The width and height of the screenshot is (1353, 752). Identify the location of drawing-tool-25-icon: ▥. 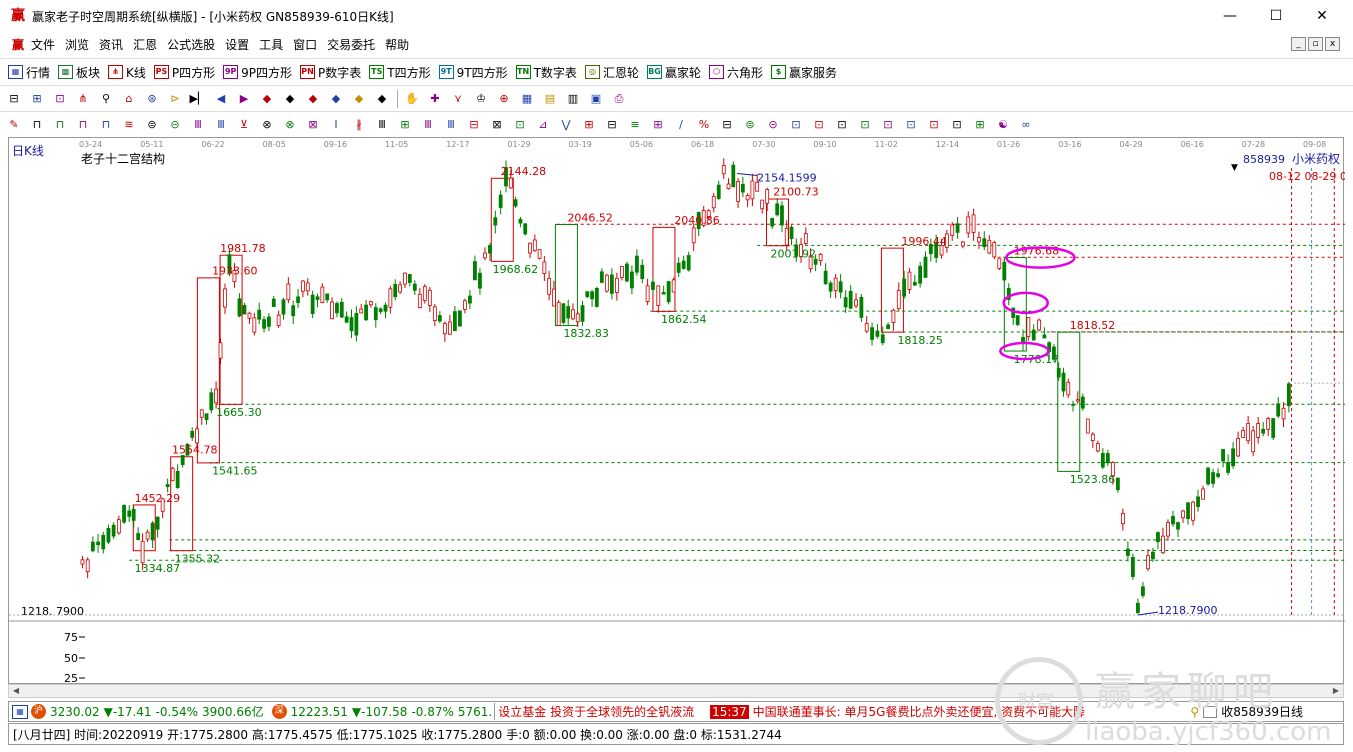
(573, 99).